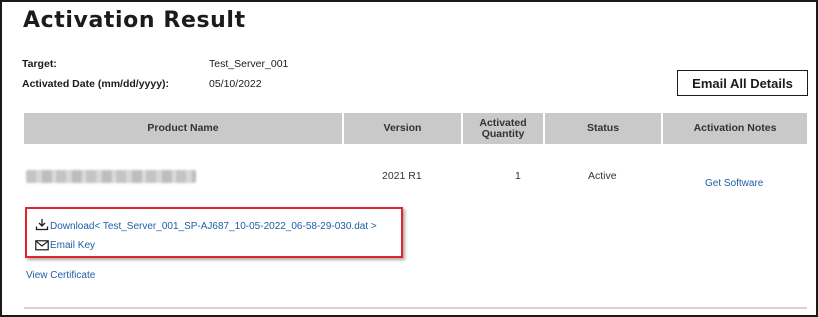  What do you see at coordinates (235, 84) in the screenshot?
I see `activated-date-value: 05/10/2022` at bounding box center [235, 84].